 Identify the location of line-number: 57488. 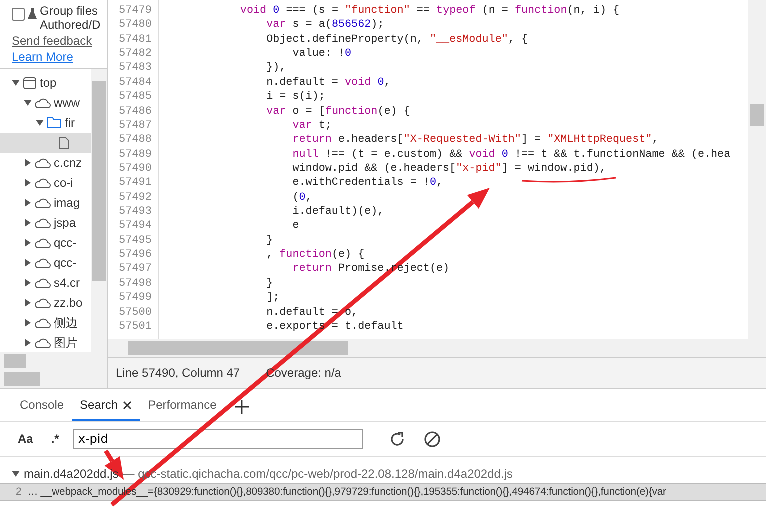
(135, 140).